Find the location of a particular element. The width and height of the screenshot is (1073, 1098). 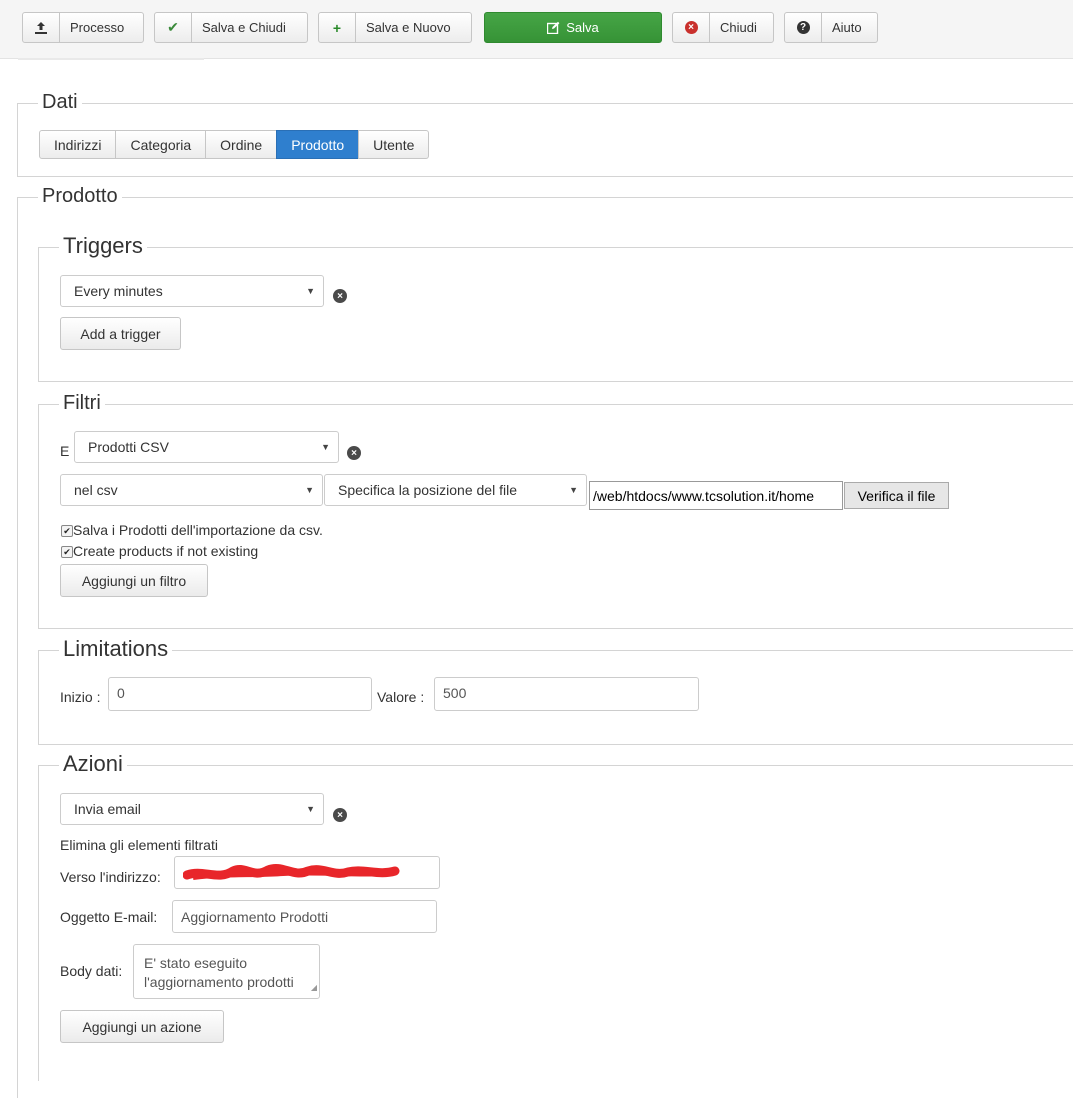

save-close-label: Salva e Chiudi is located at coordinates (244, 27).